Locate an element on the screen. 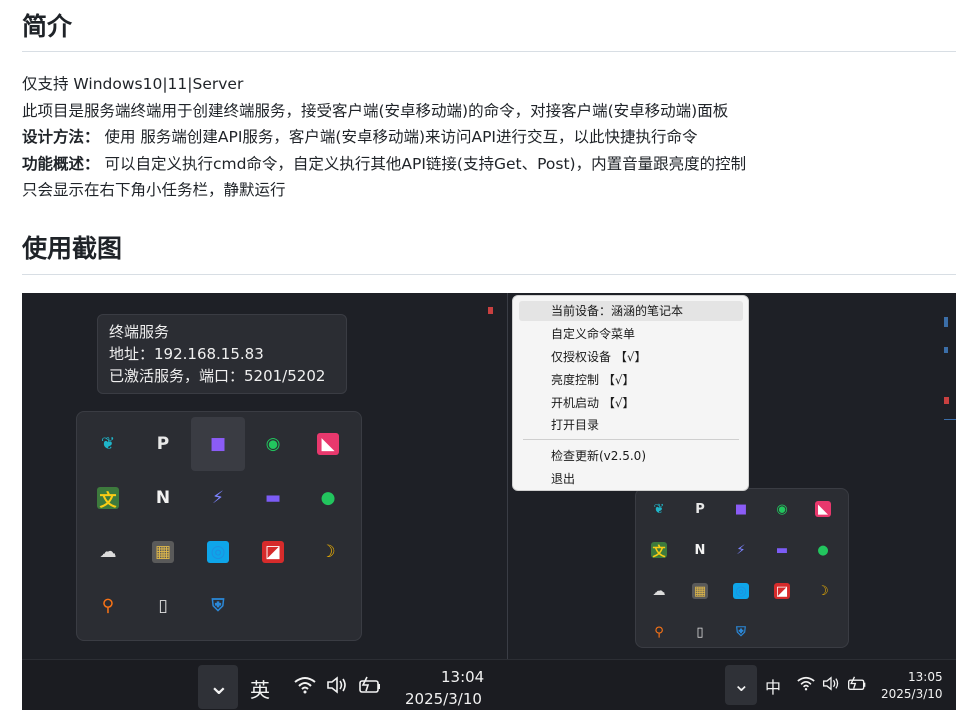 The height and width of the screenshot is (710, 973). palette-icon-glyph: ▦ is located at coordinates (163, 552).